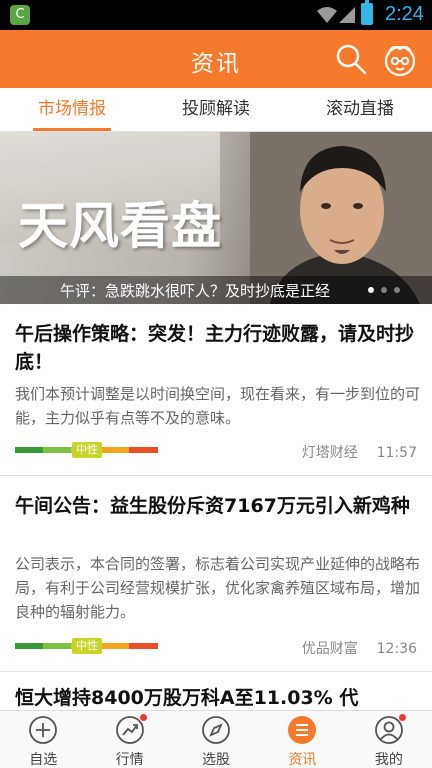 This screenshot has height=768, width=432. I want to click on nav-label: 我的, so click(388, 760).